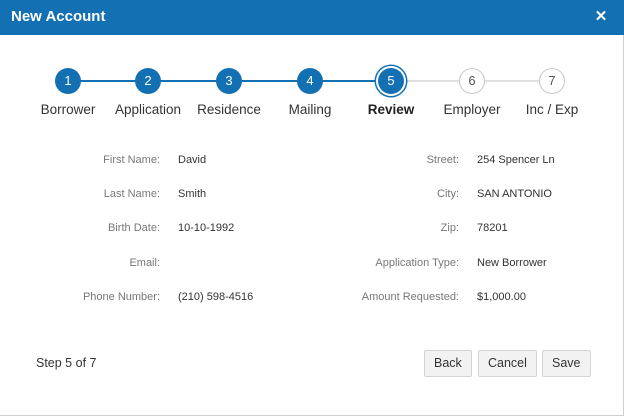  I want to click on field-value: New Borrower, so click(512, 263).